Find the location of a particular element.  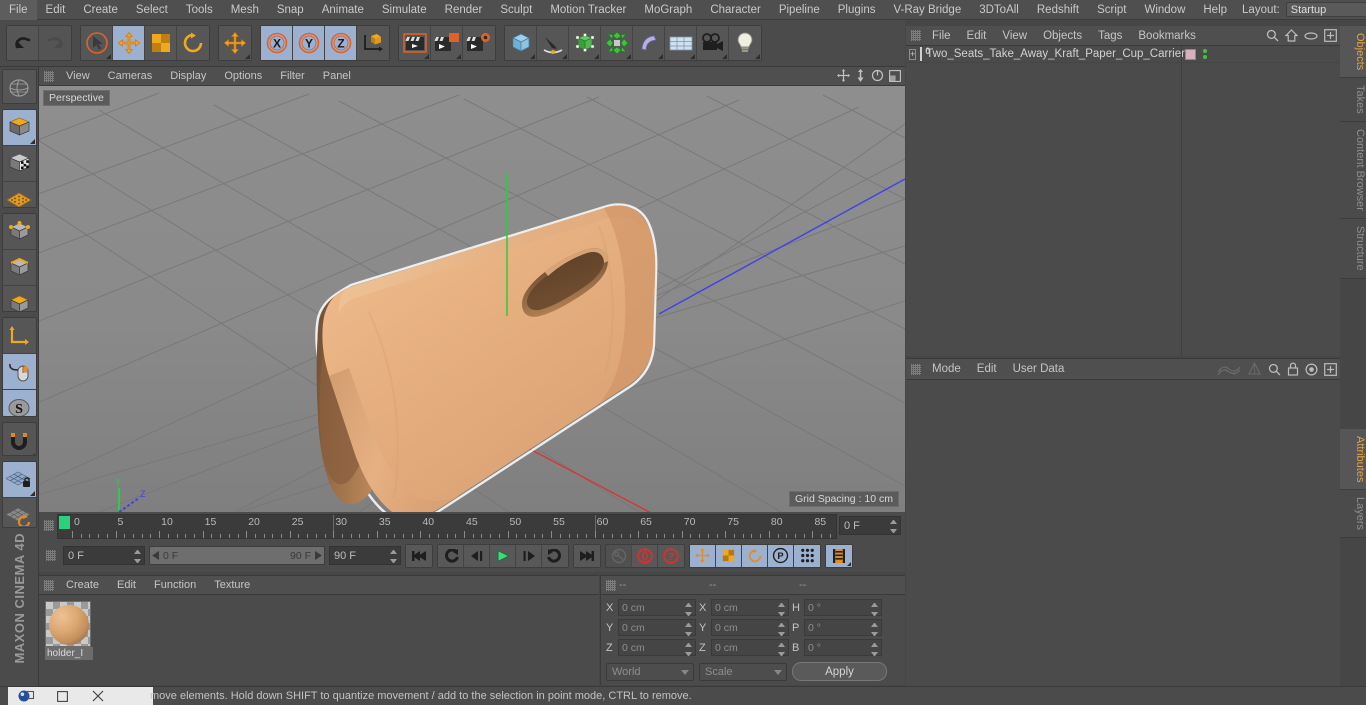

enable-axis-modification-button is located at coordinates (19, 336).